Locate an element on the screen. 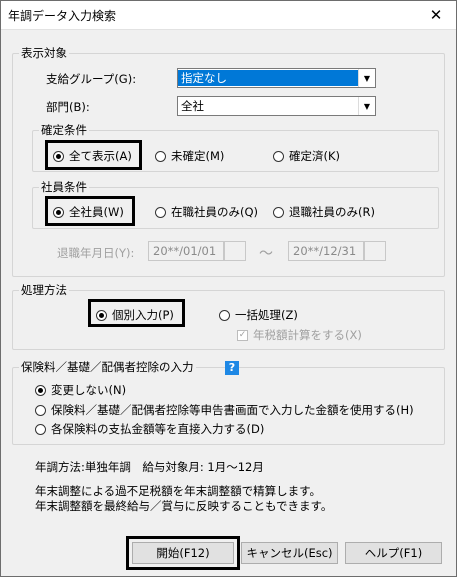 The image size is (457, 577). title-bar: 年調データ入力検索 ✕ is located at coordinates (228, 15).